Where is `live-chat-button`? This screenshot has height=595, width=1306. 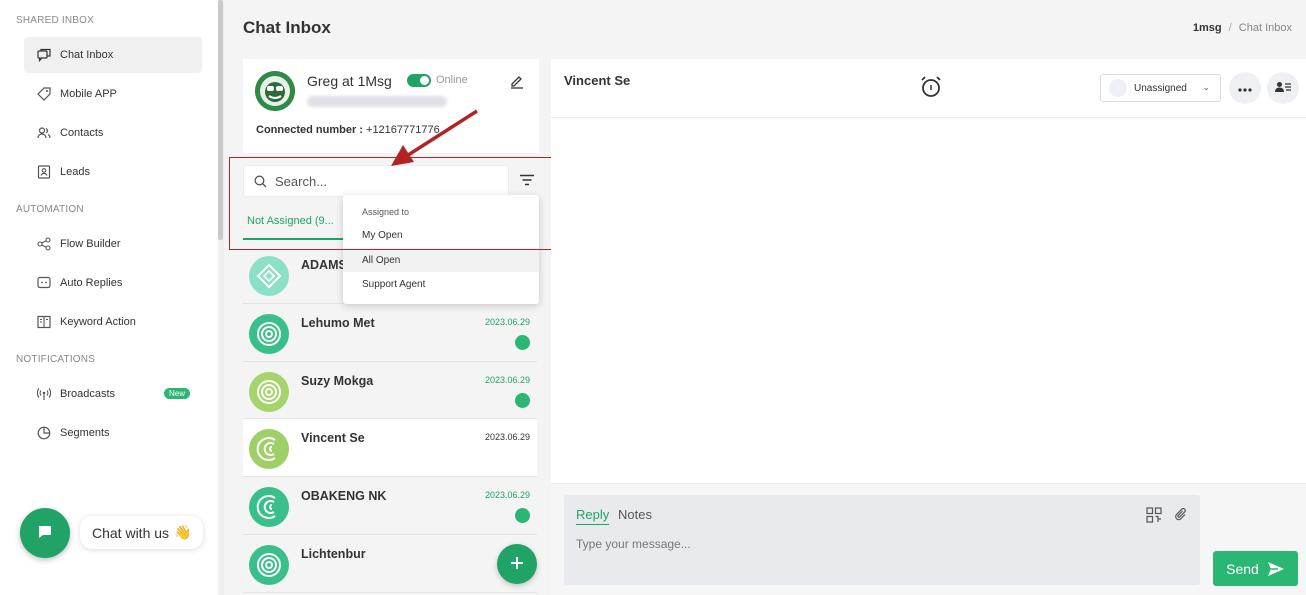 live-chat-button is located at coordinates (45, 533).